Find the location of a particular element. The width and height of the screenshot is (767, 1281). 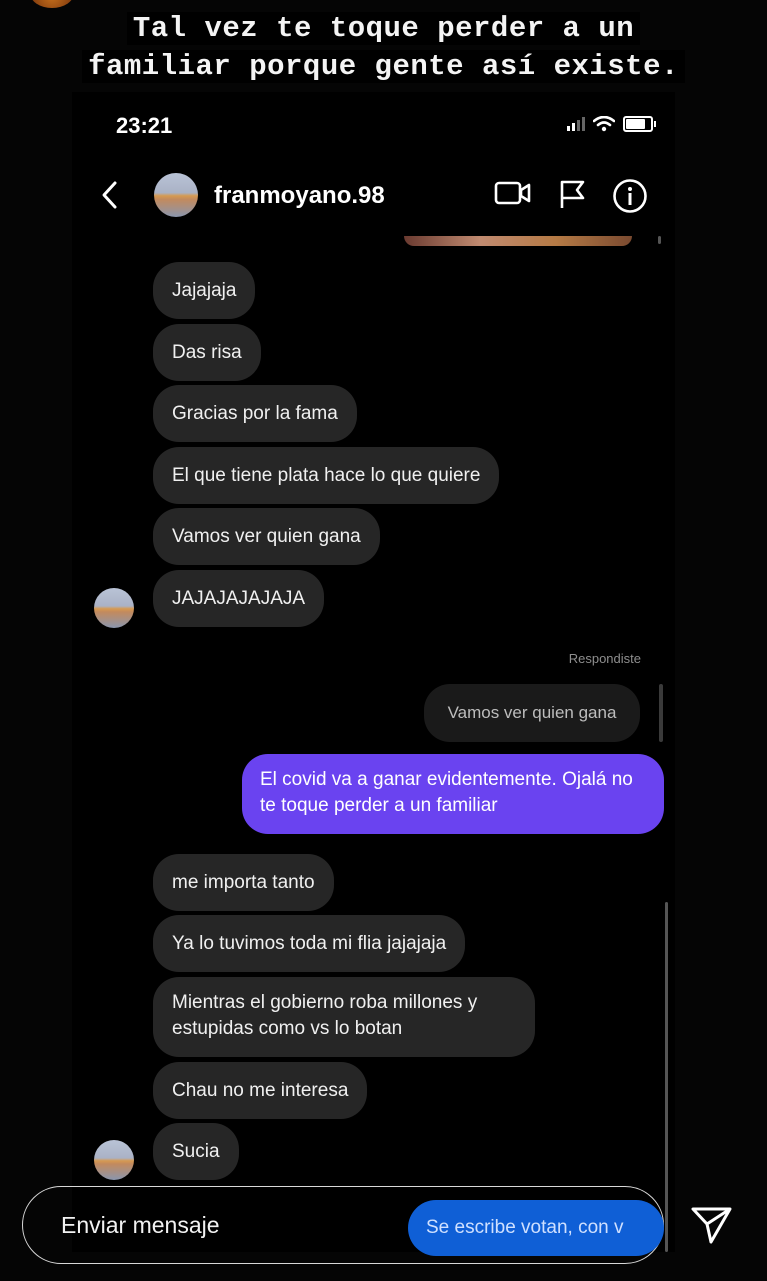

message-bubble: JAJAJAJAJAJA is located at coordinates (239, 598).